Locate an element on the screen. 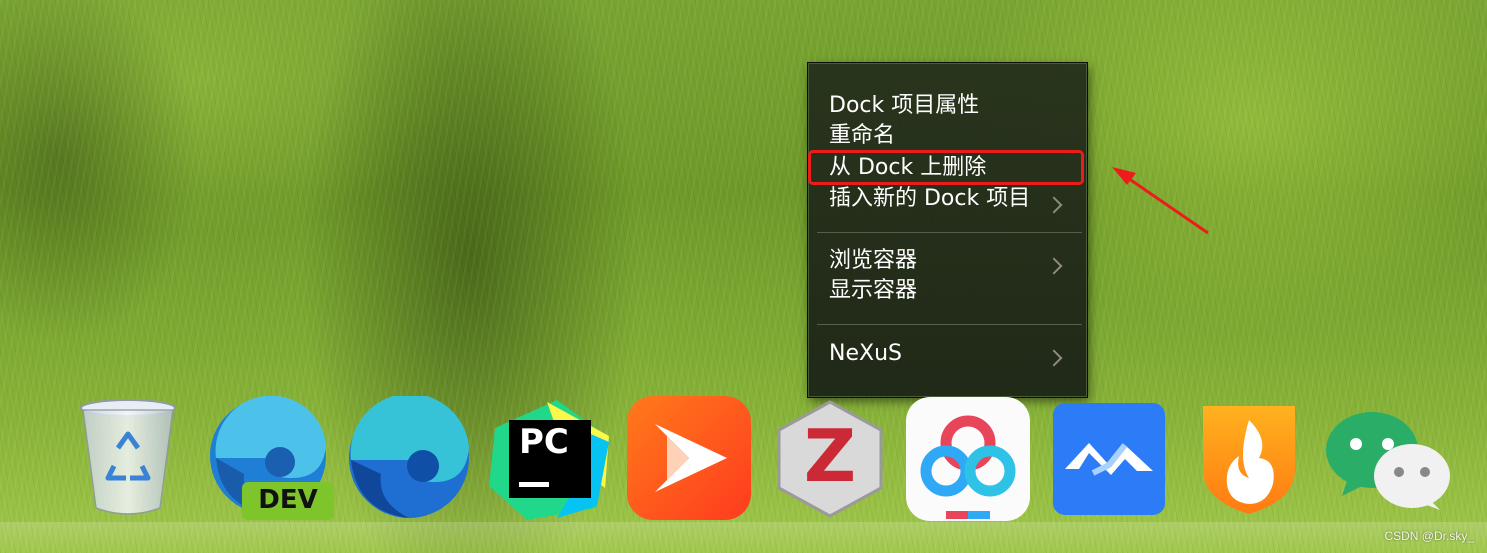 The height and width of the screenshot is (553, 1487). menu-item-rename: 重命名 is located at coordinates (862, 136).